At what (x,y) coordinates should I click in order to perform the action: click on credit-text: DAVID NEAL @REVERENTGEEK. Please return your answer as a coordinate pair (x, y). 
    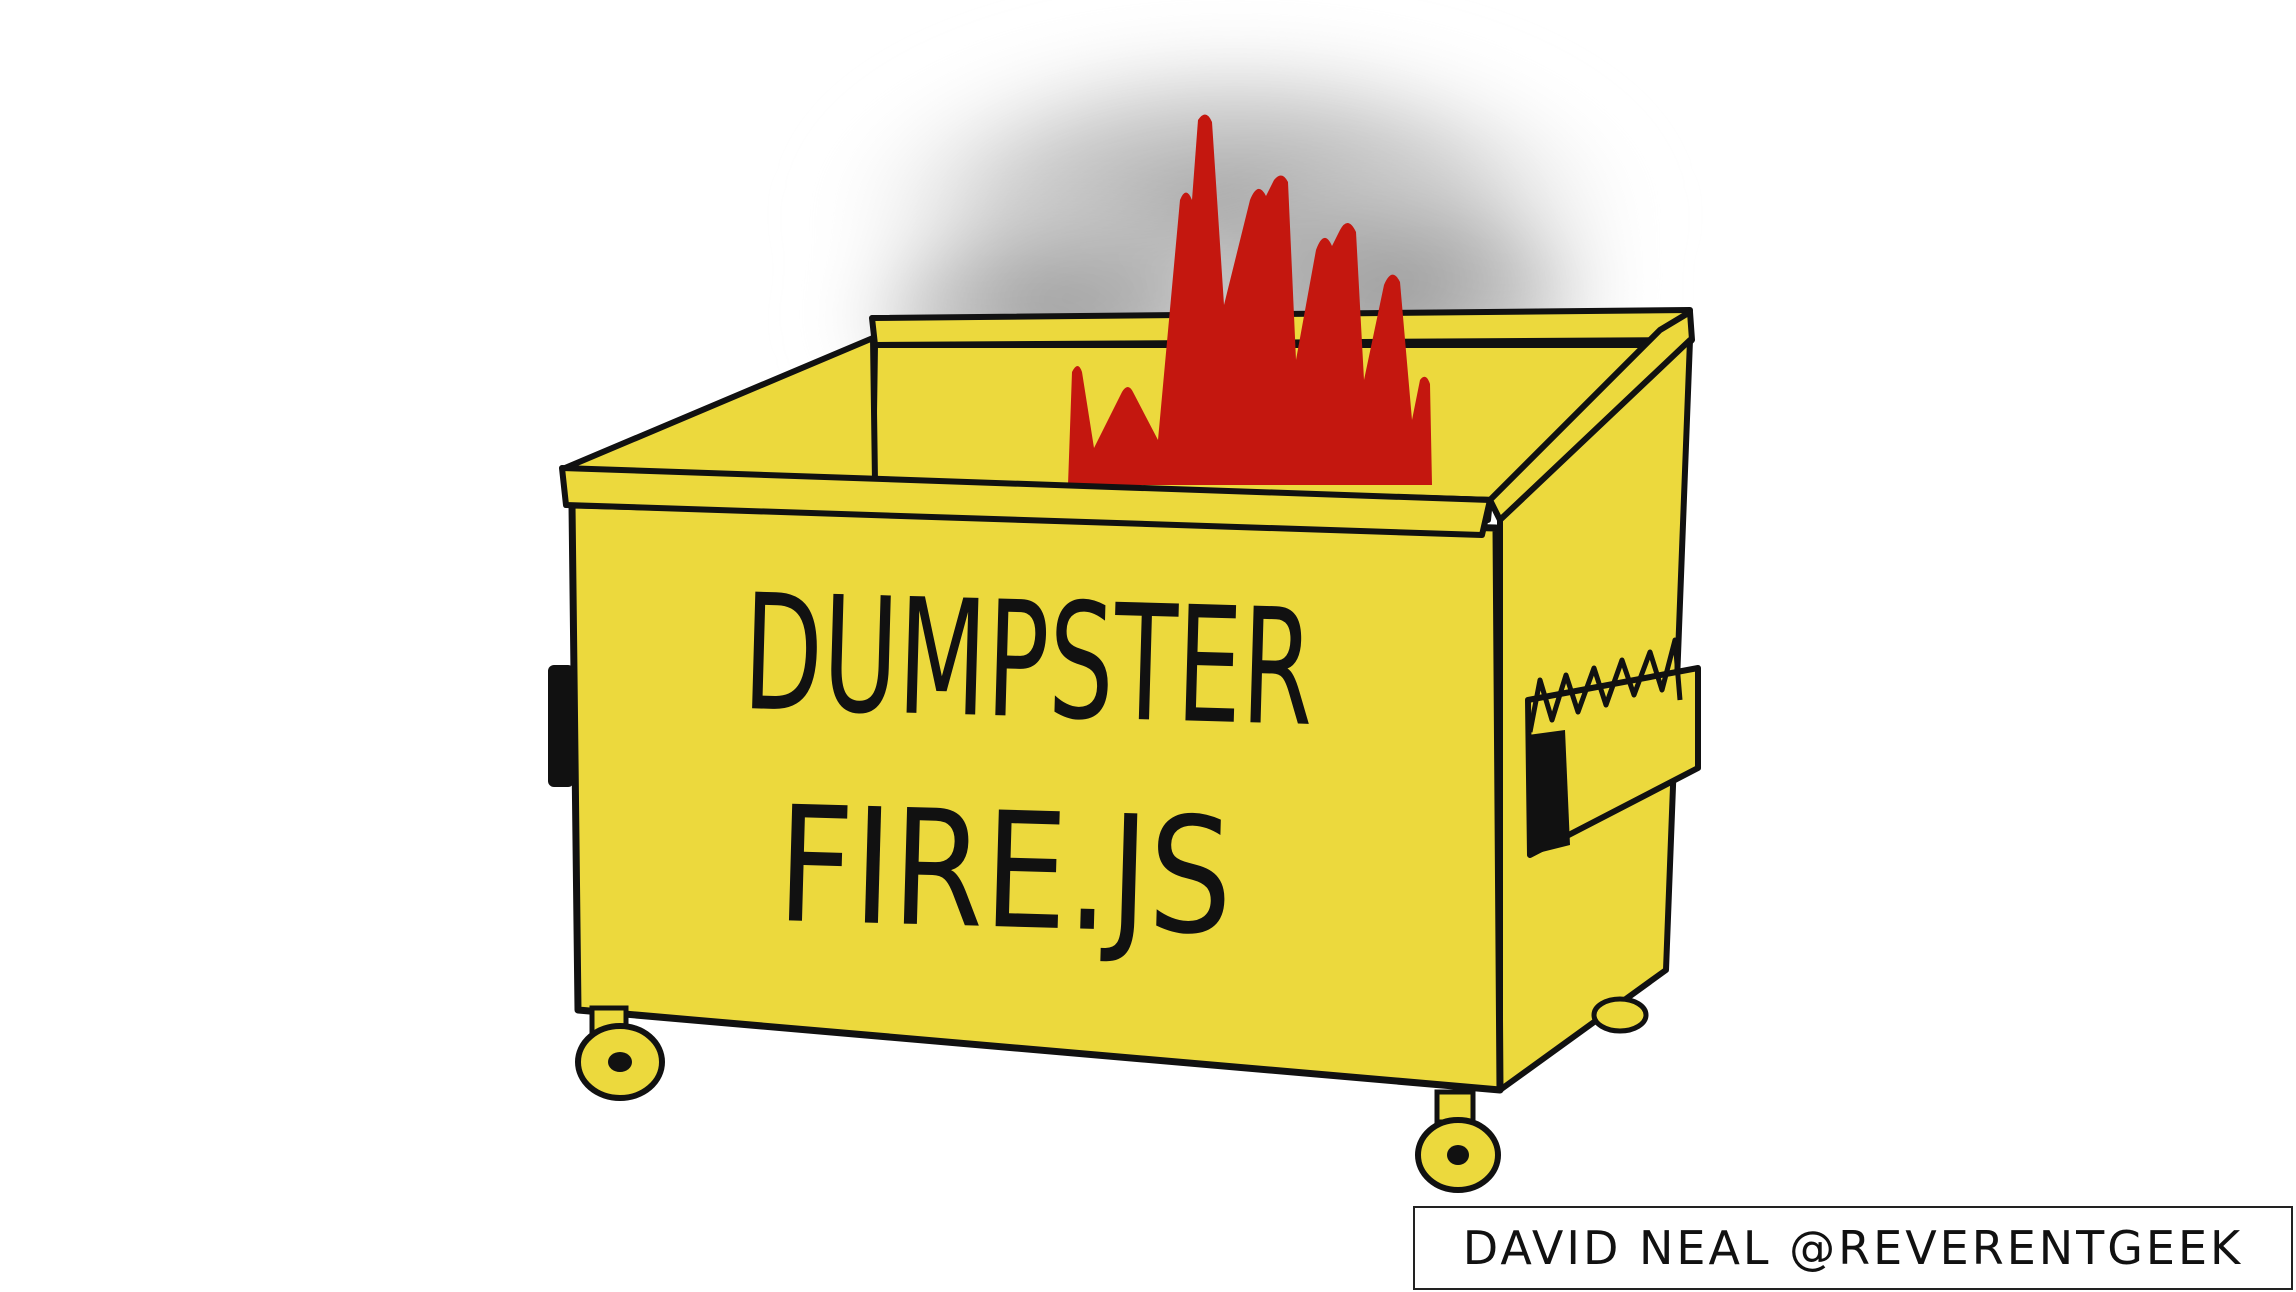
    Looking at the image, I should click on (1853, 1248).